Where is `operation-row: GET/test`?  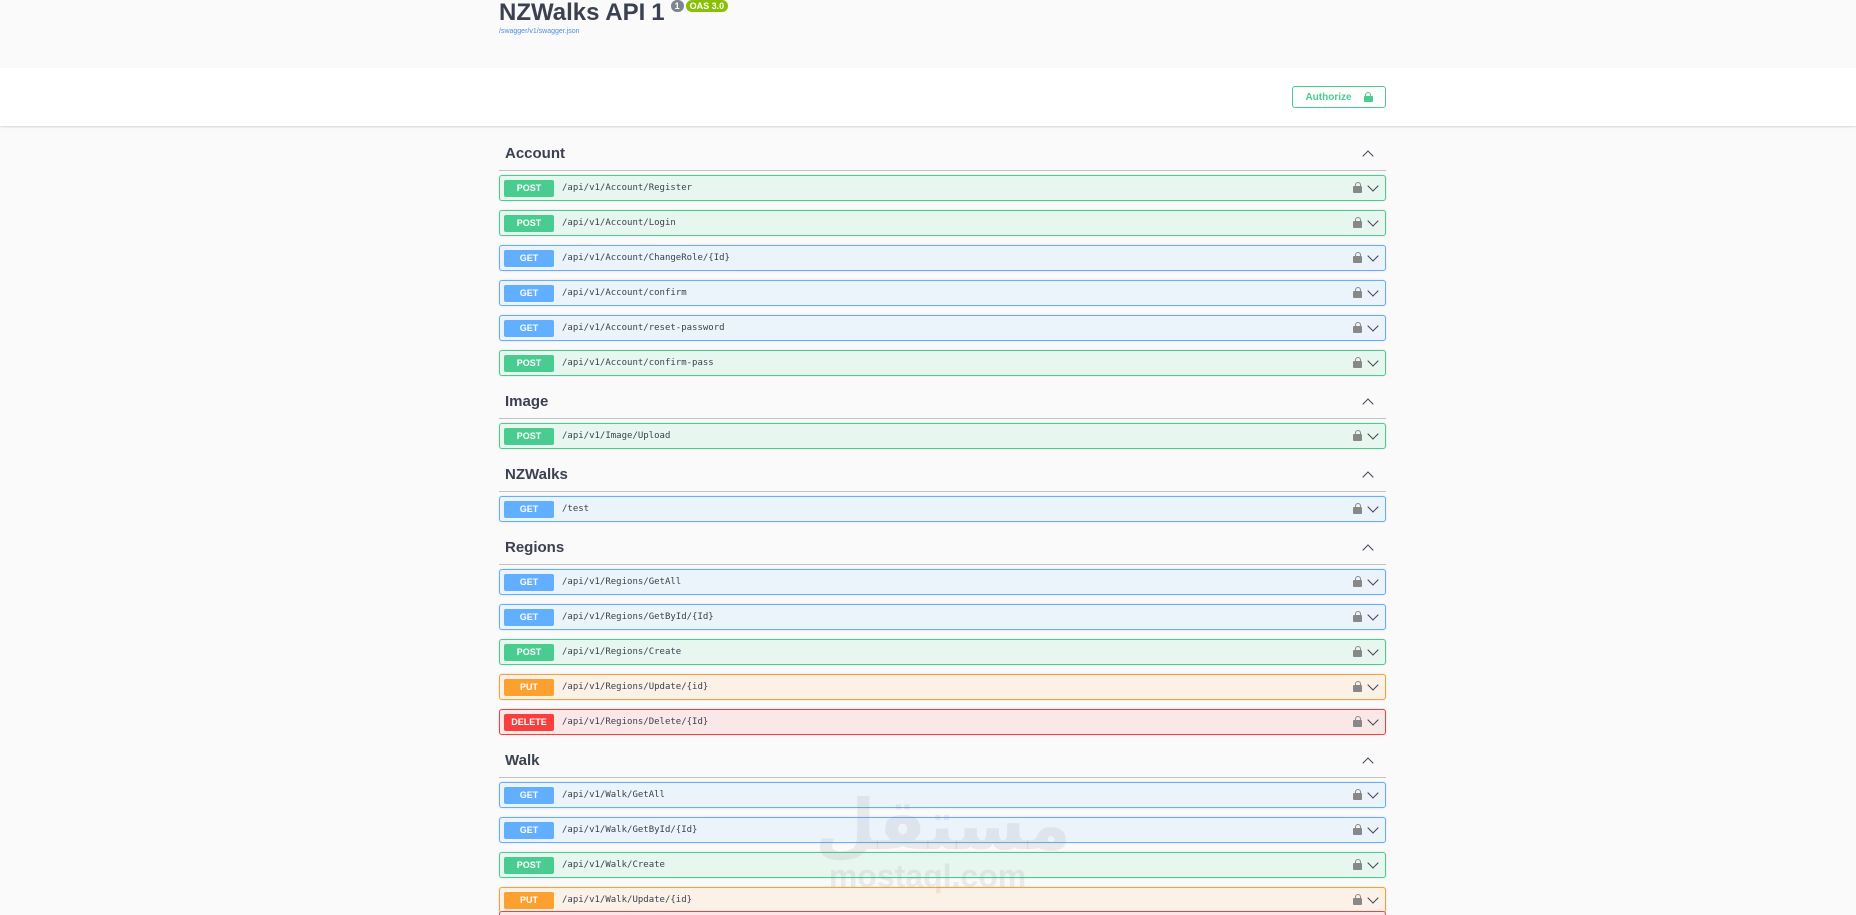
operation-row: GET/test is located at coordinates (942, 509).